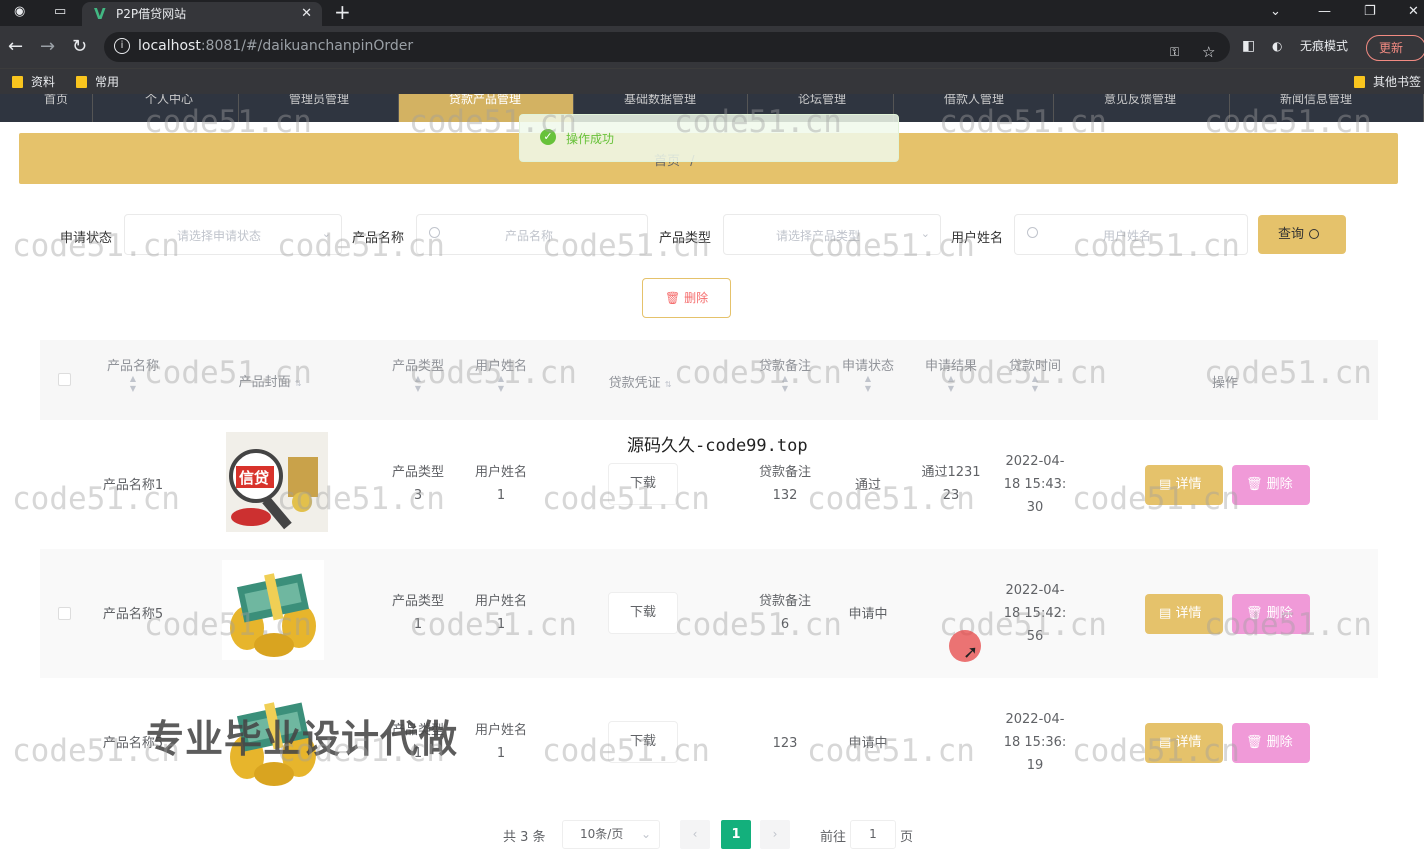 The height and width of the screenshot is (864, 1424). I want to click on row-checkbox, so click(64, 613).